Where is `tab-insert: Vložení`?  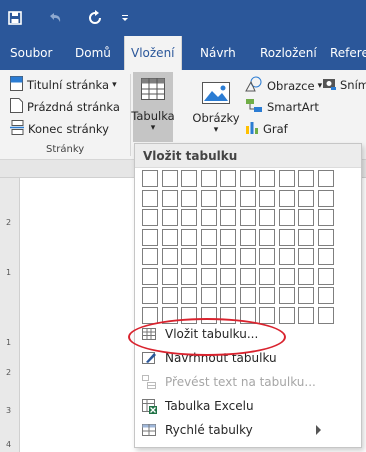
tab-insert: Vložení is located at coordinates (153, 53).